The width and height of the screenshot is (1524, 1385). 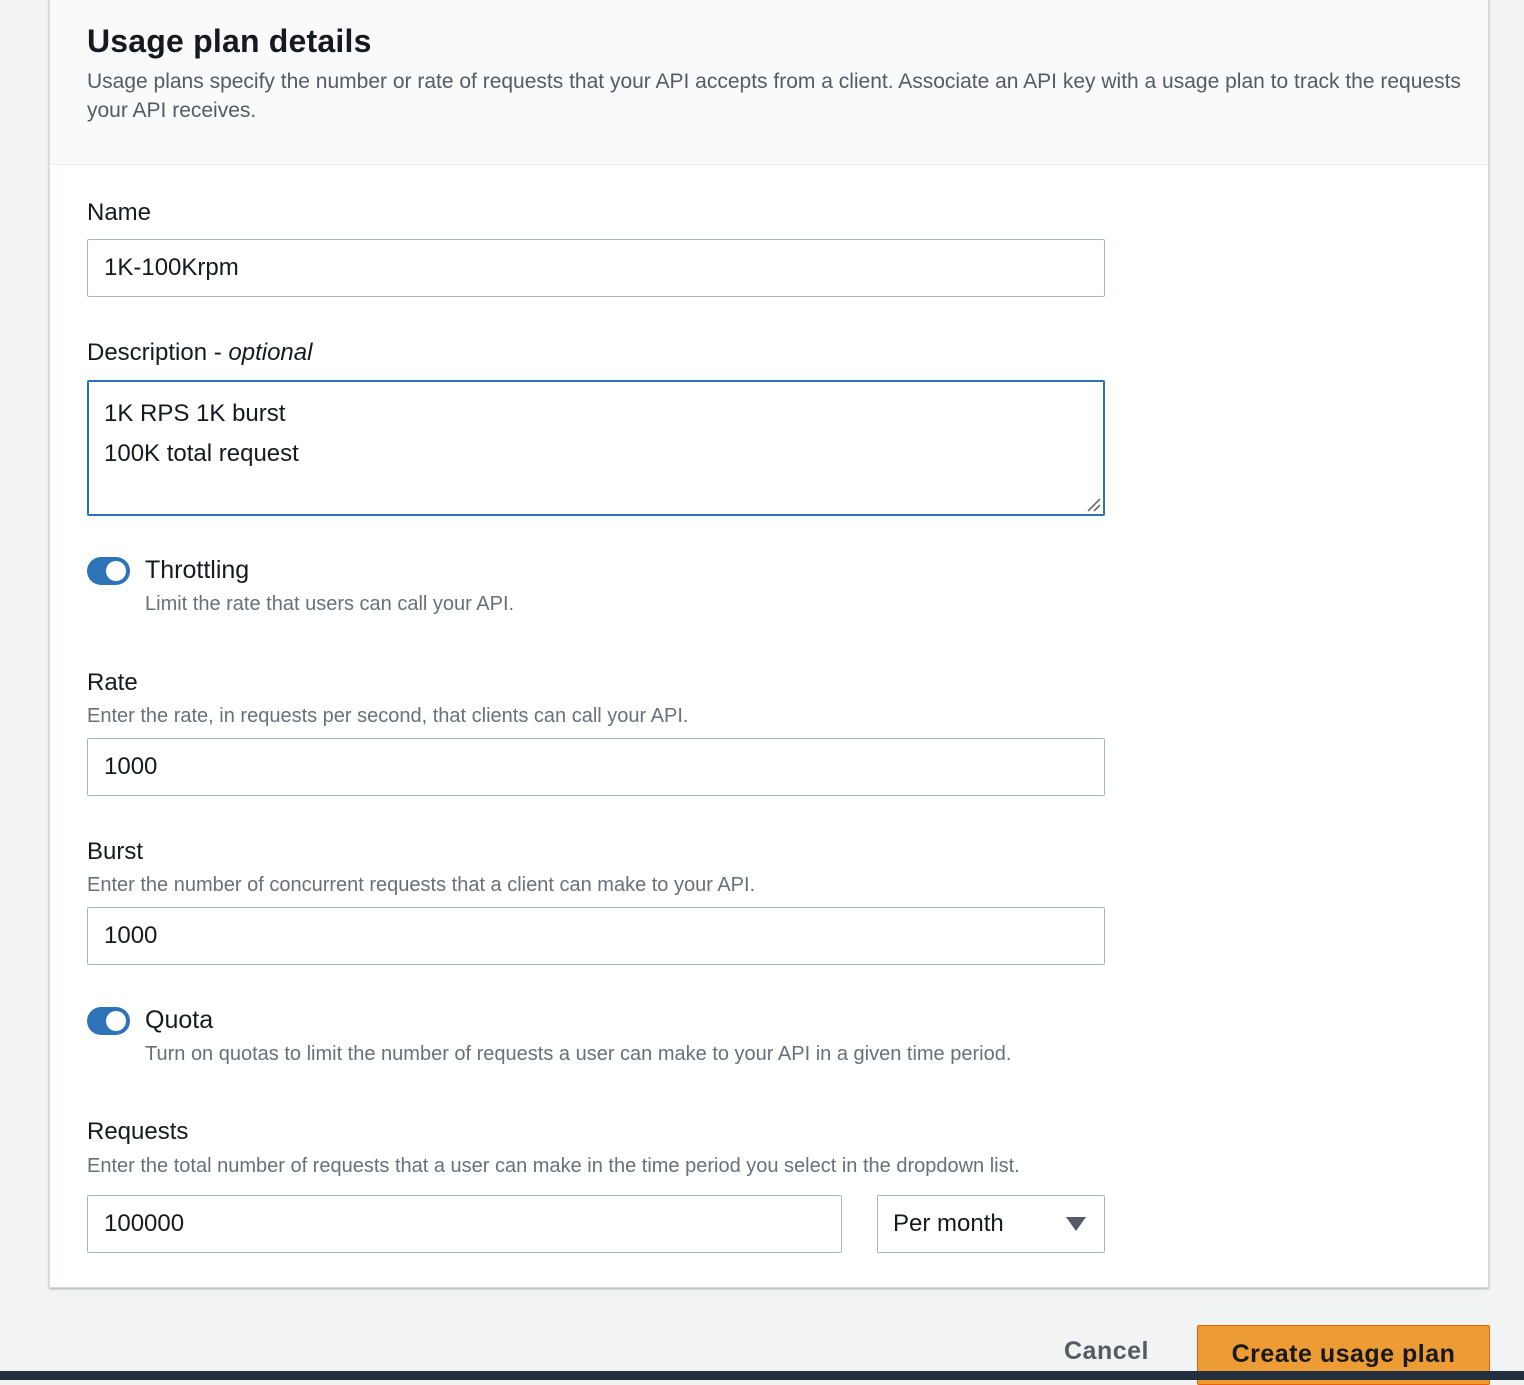 I want to click on caret-down-icon, so click(x=1076, y=1224).